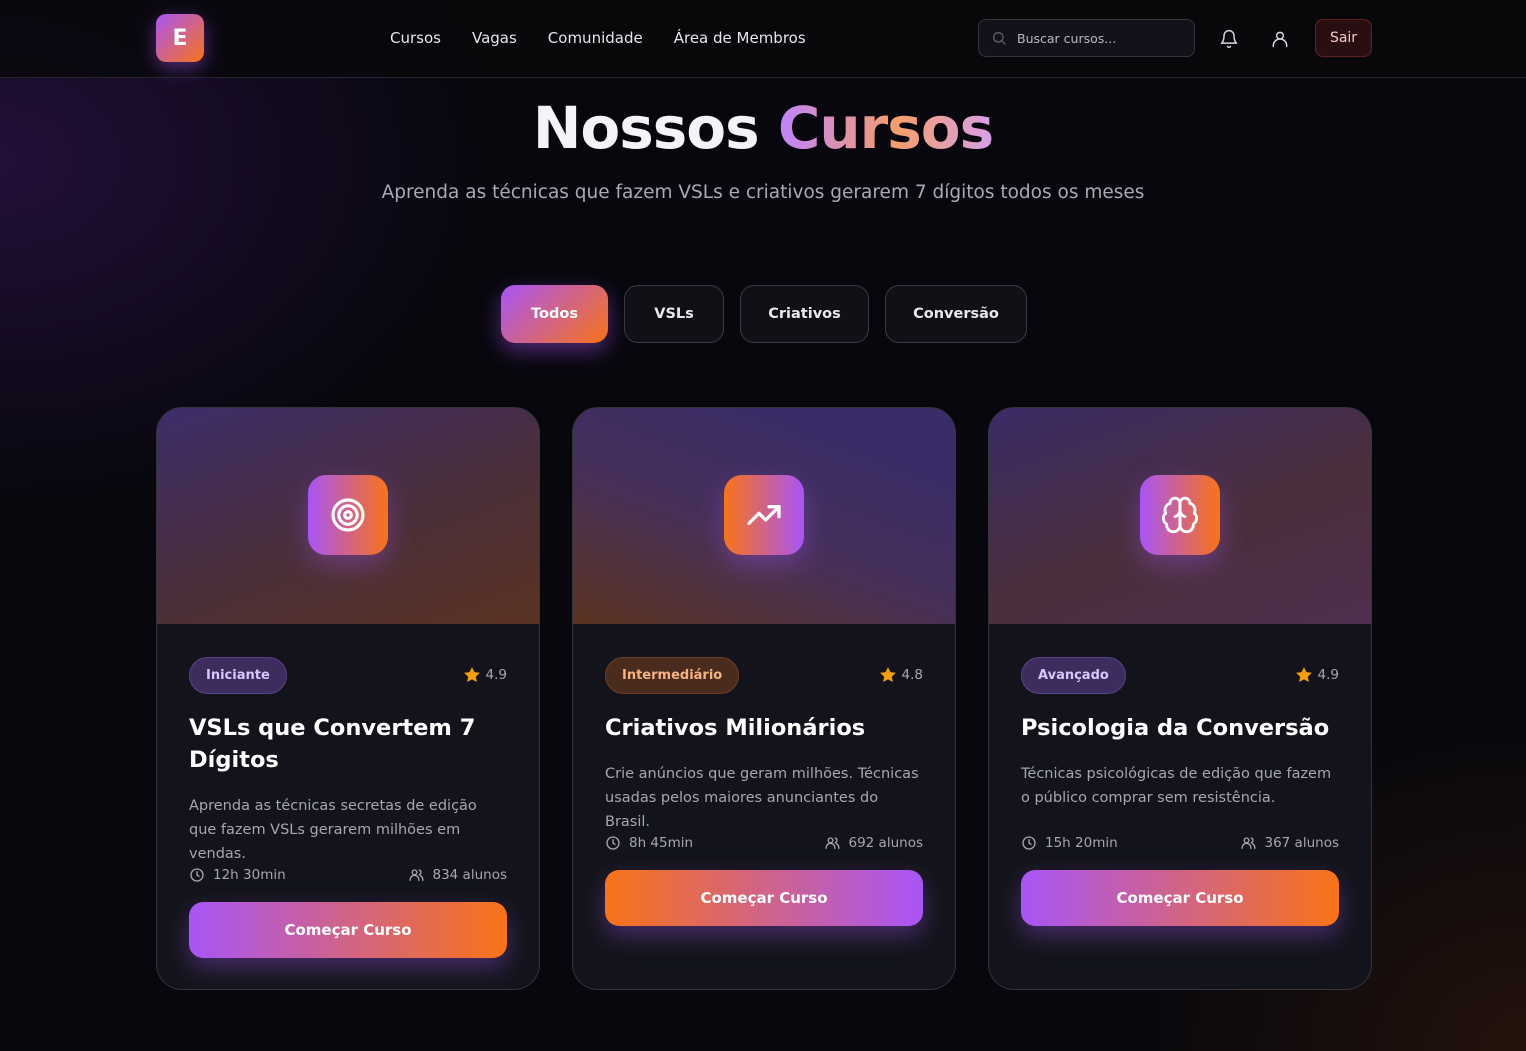 The width and height of the screenshot is (1526, 1051). I want to click on filter-conversao: Conversão, so click(956, 314).